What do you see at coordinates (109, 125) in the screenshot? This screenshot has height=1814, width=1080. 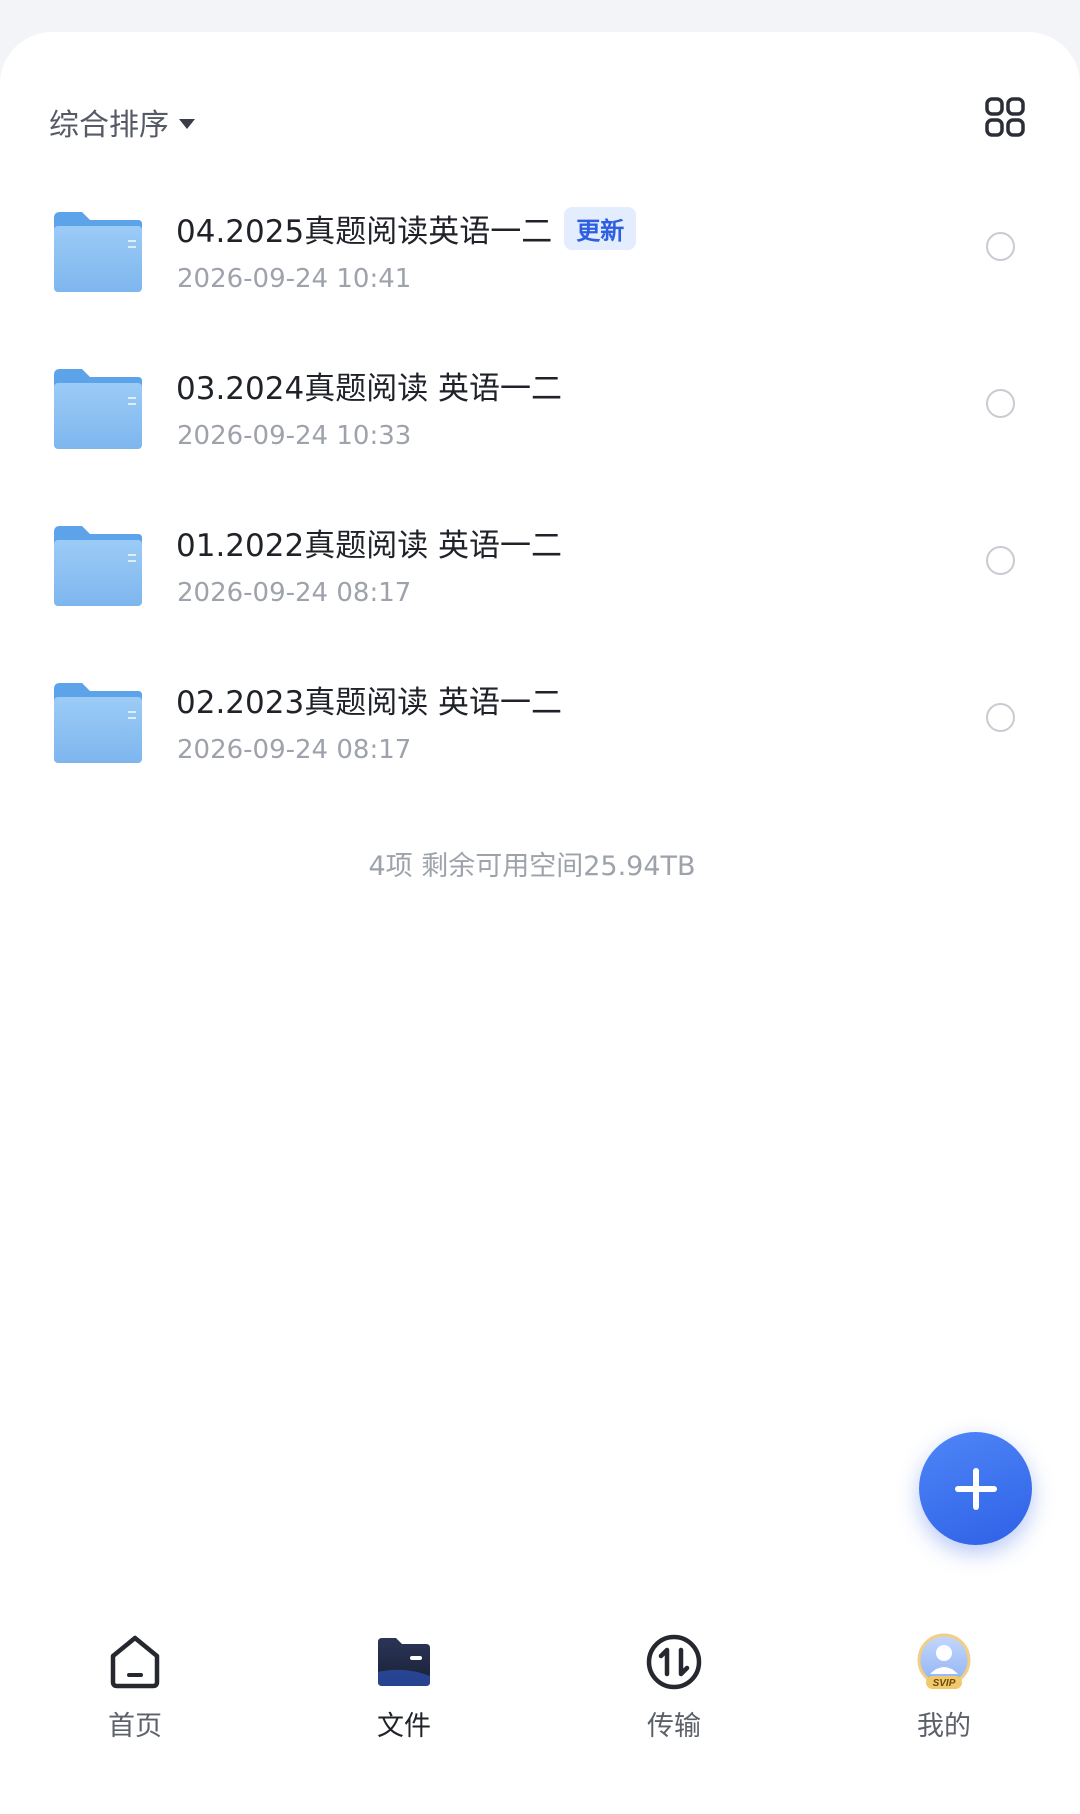 I see `sort-label: 综合排序` at bounding box center [109, 125].